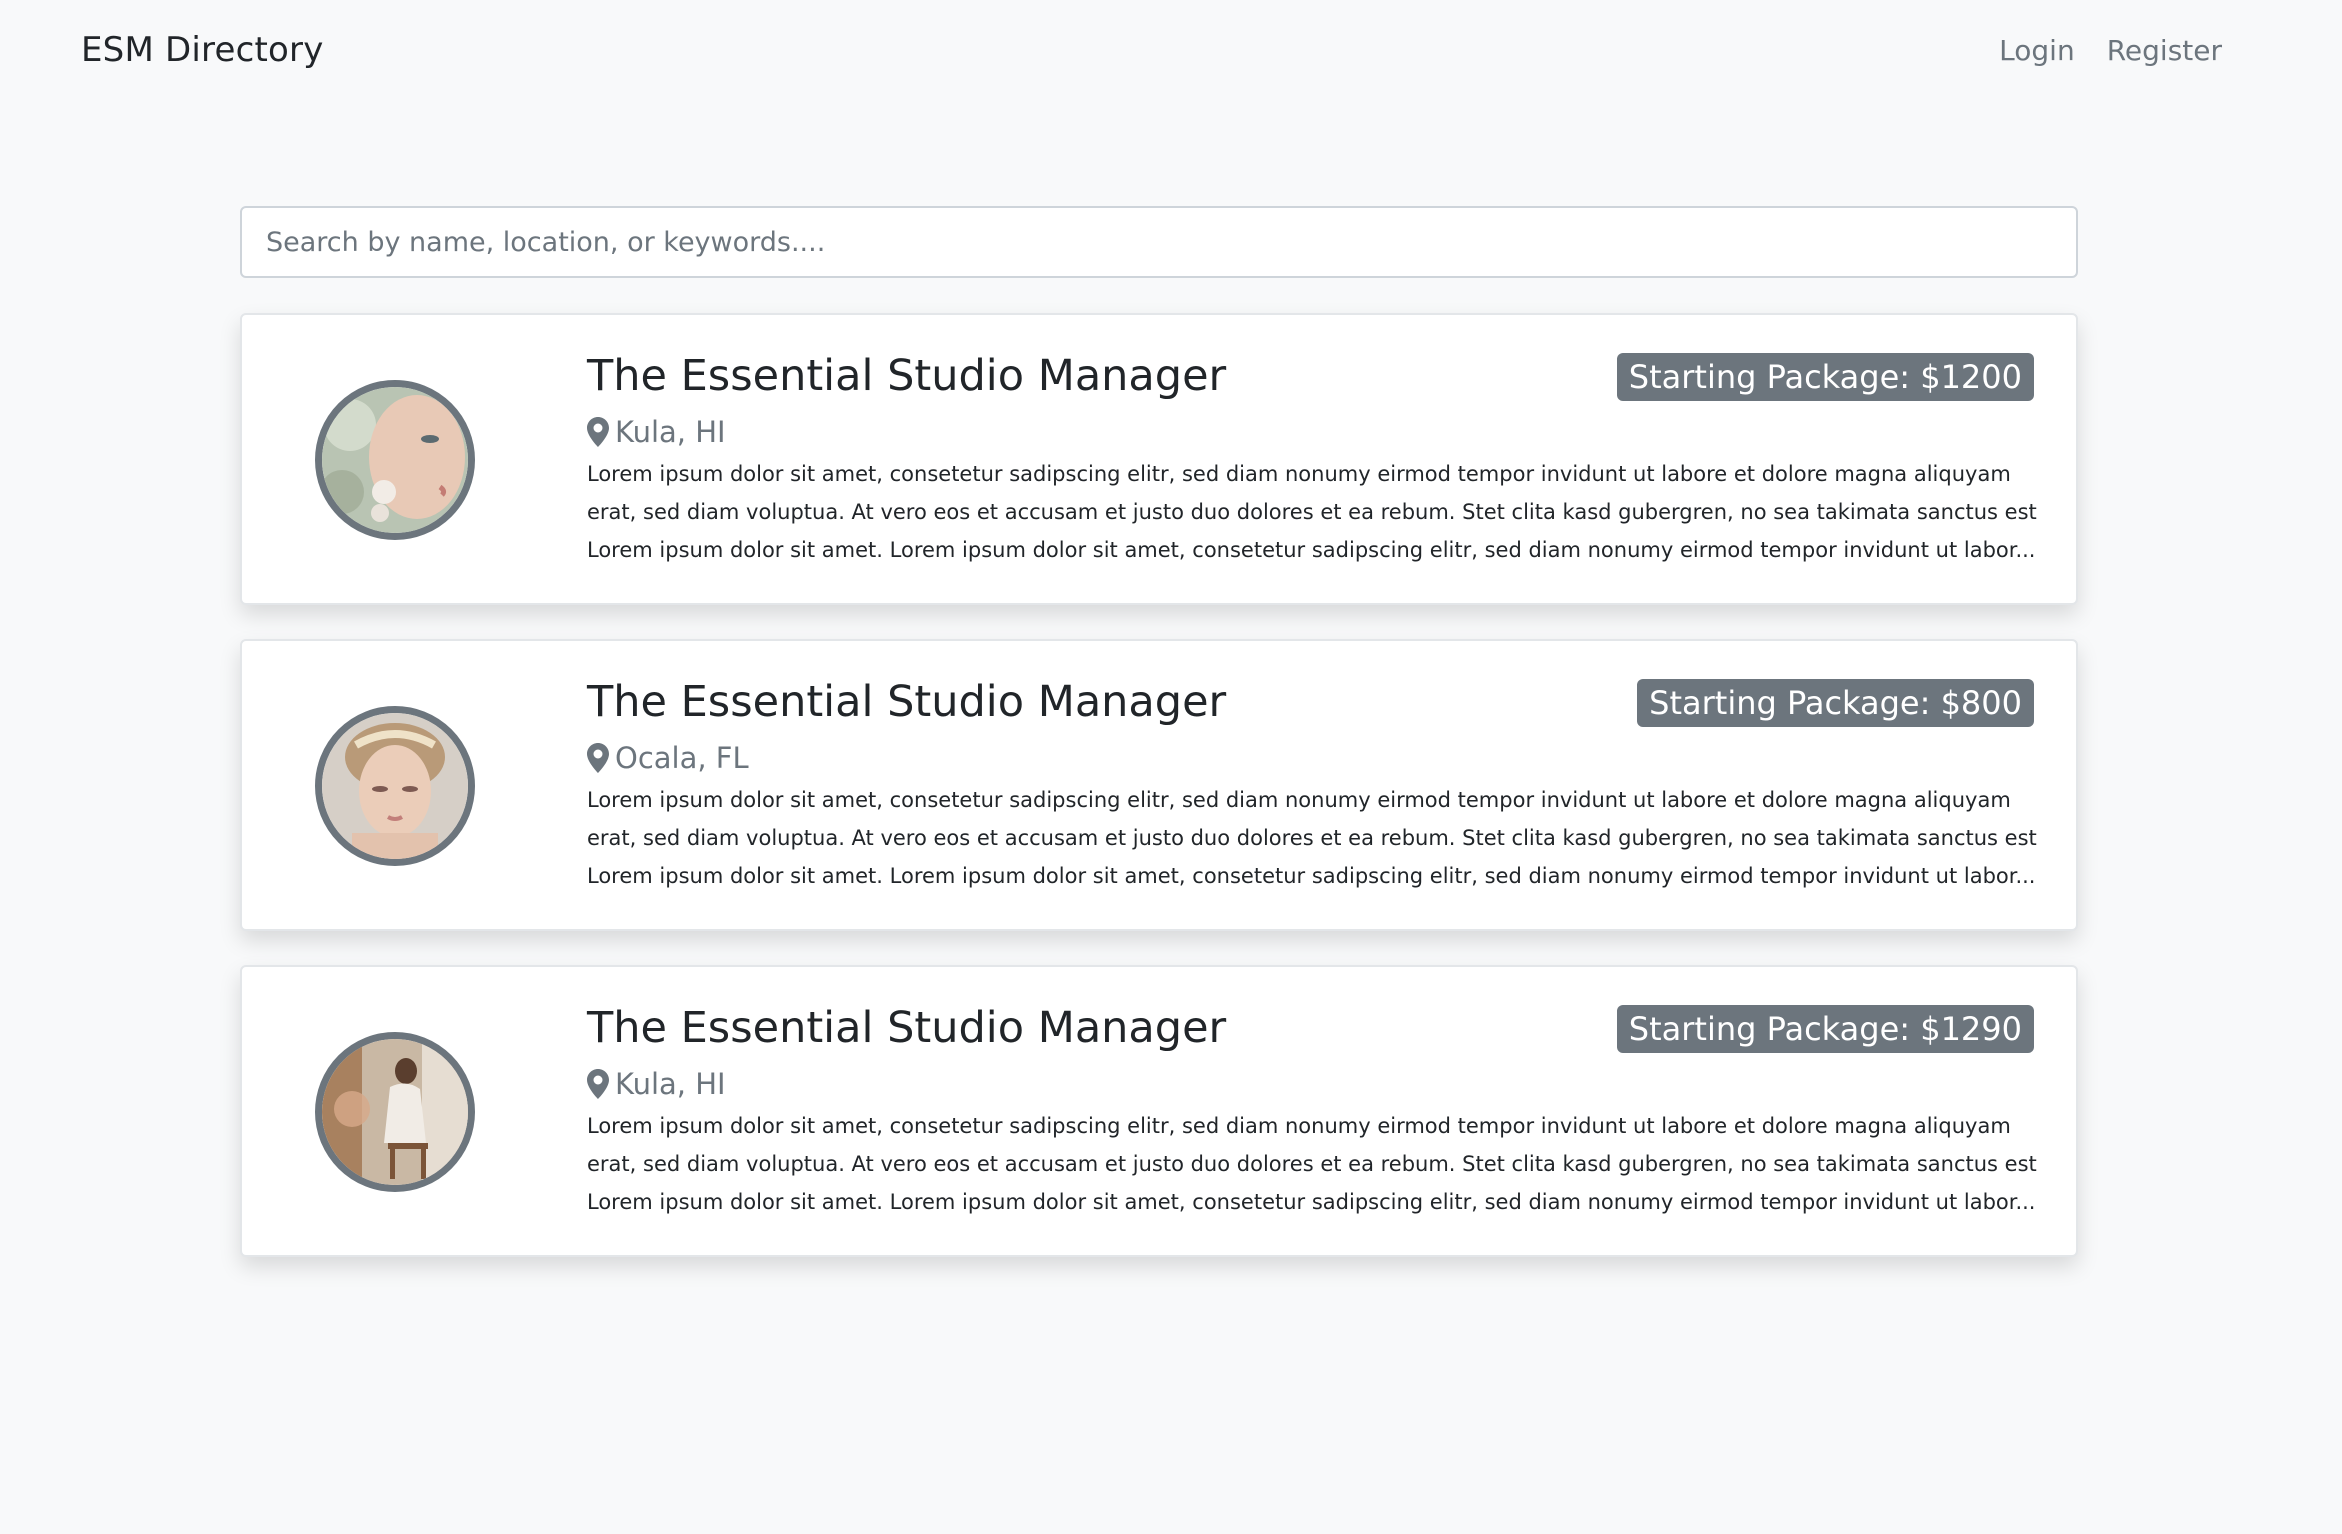 Image resolution: width=2342 pixels, height=1534 pixels. I want to click on login-link: Login, so click(2037, 50).